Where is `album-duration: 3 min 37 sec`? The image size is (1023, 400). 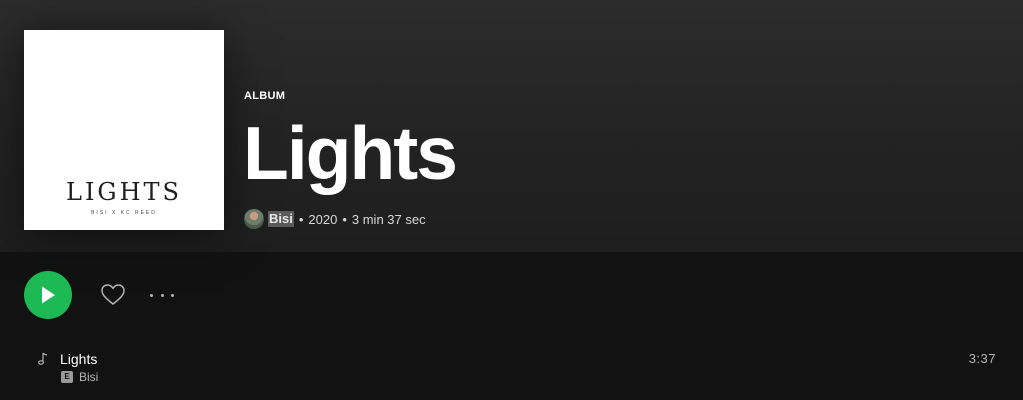
album-duration: 3 min 37 sec is located at coordinates (388, 219).